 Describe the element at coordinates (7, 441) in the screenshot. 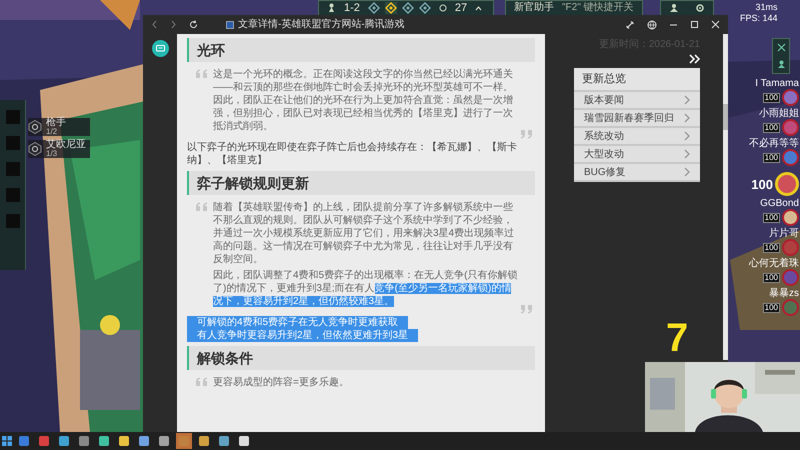

I see `windows-icon` at that location.